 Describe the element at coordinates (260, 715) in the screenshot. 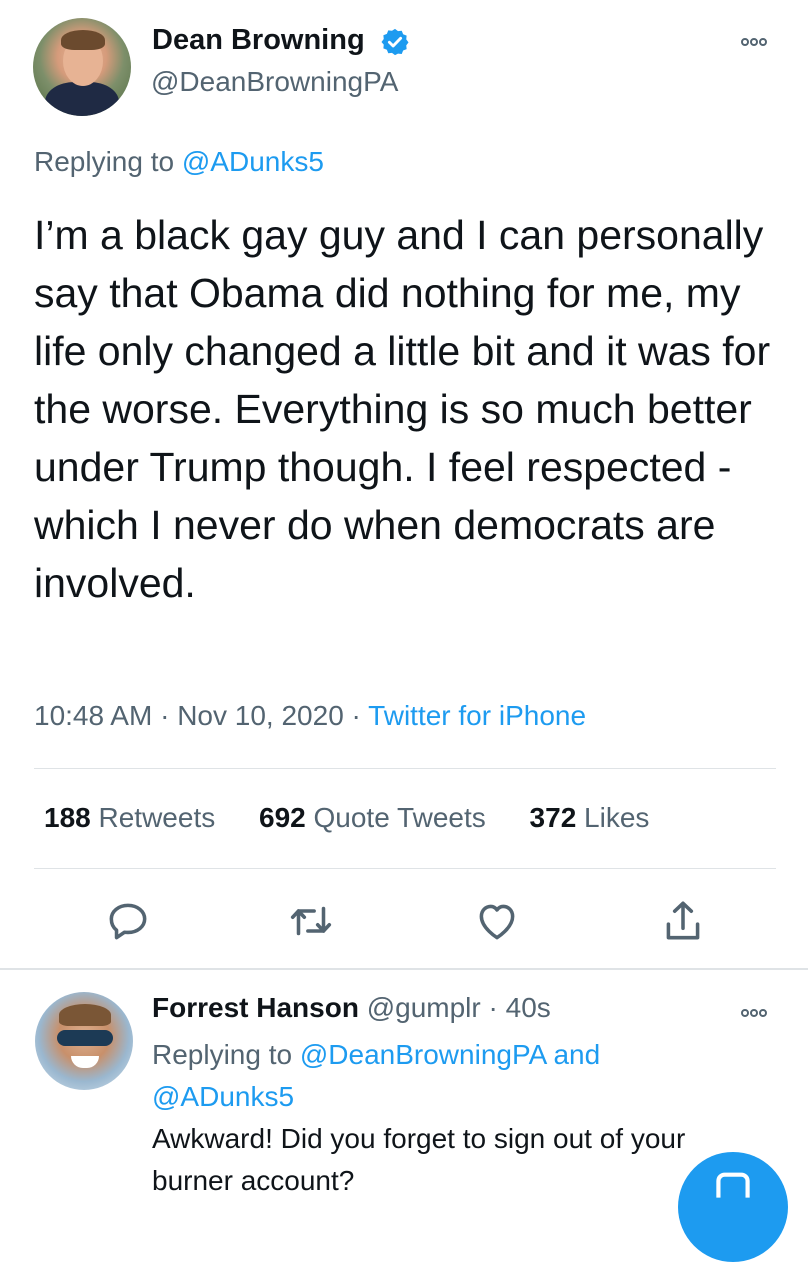

I see `tweet-date: Nov 10, 2020` at that location.